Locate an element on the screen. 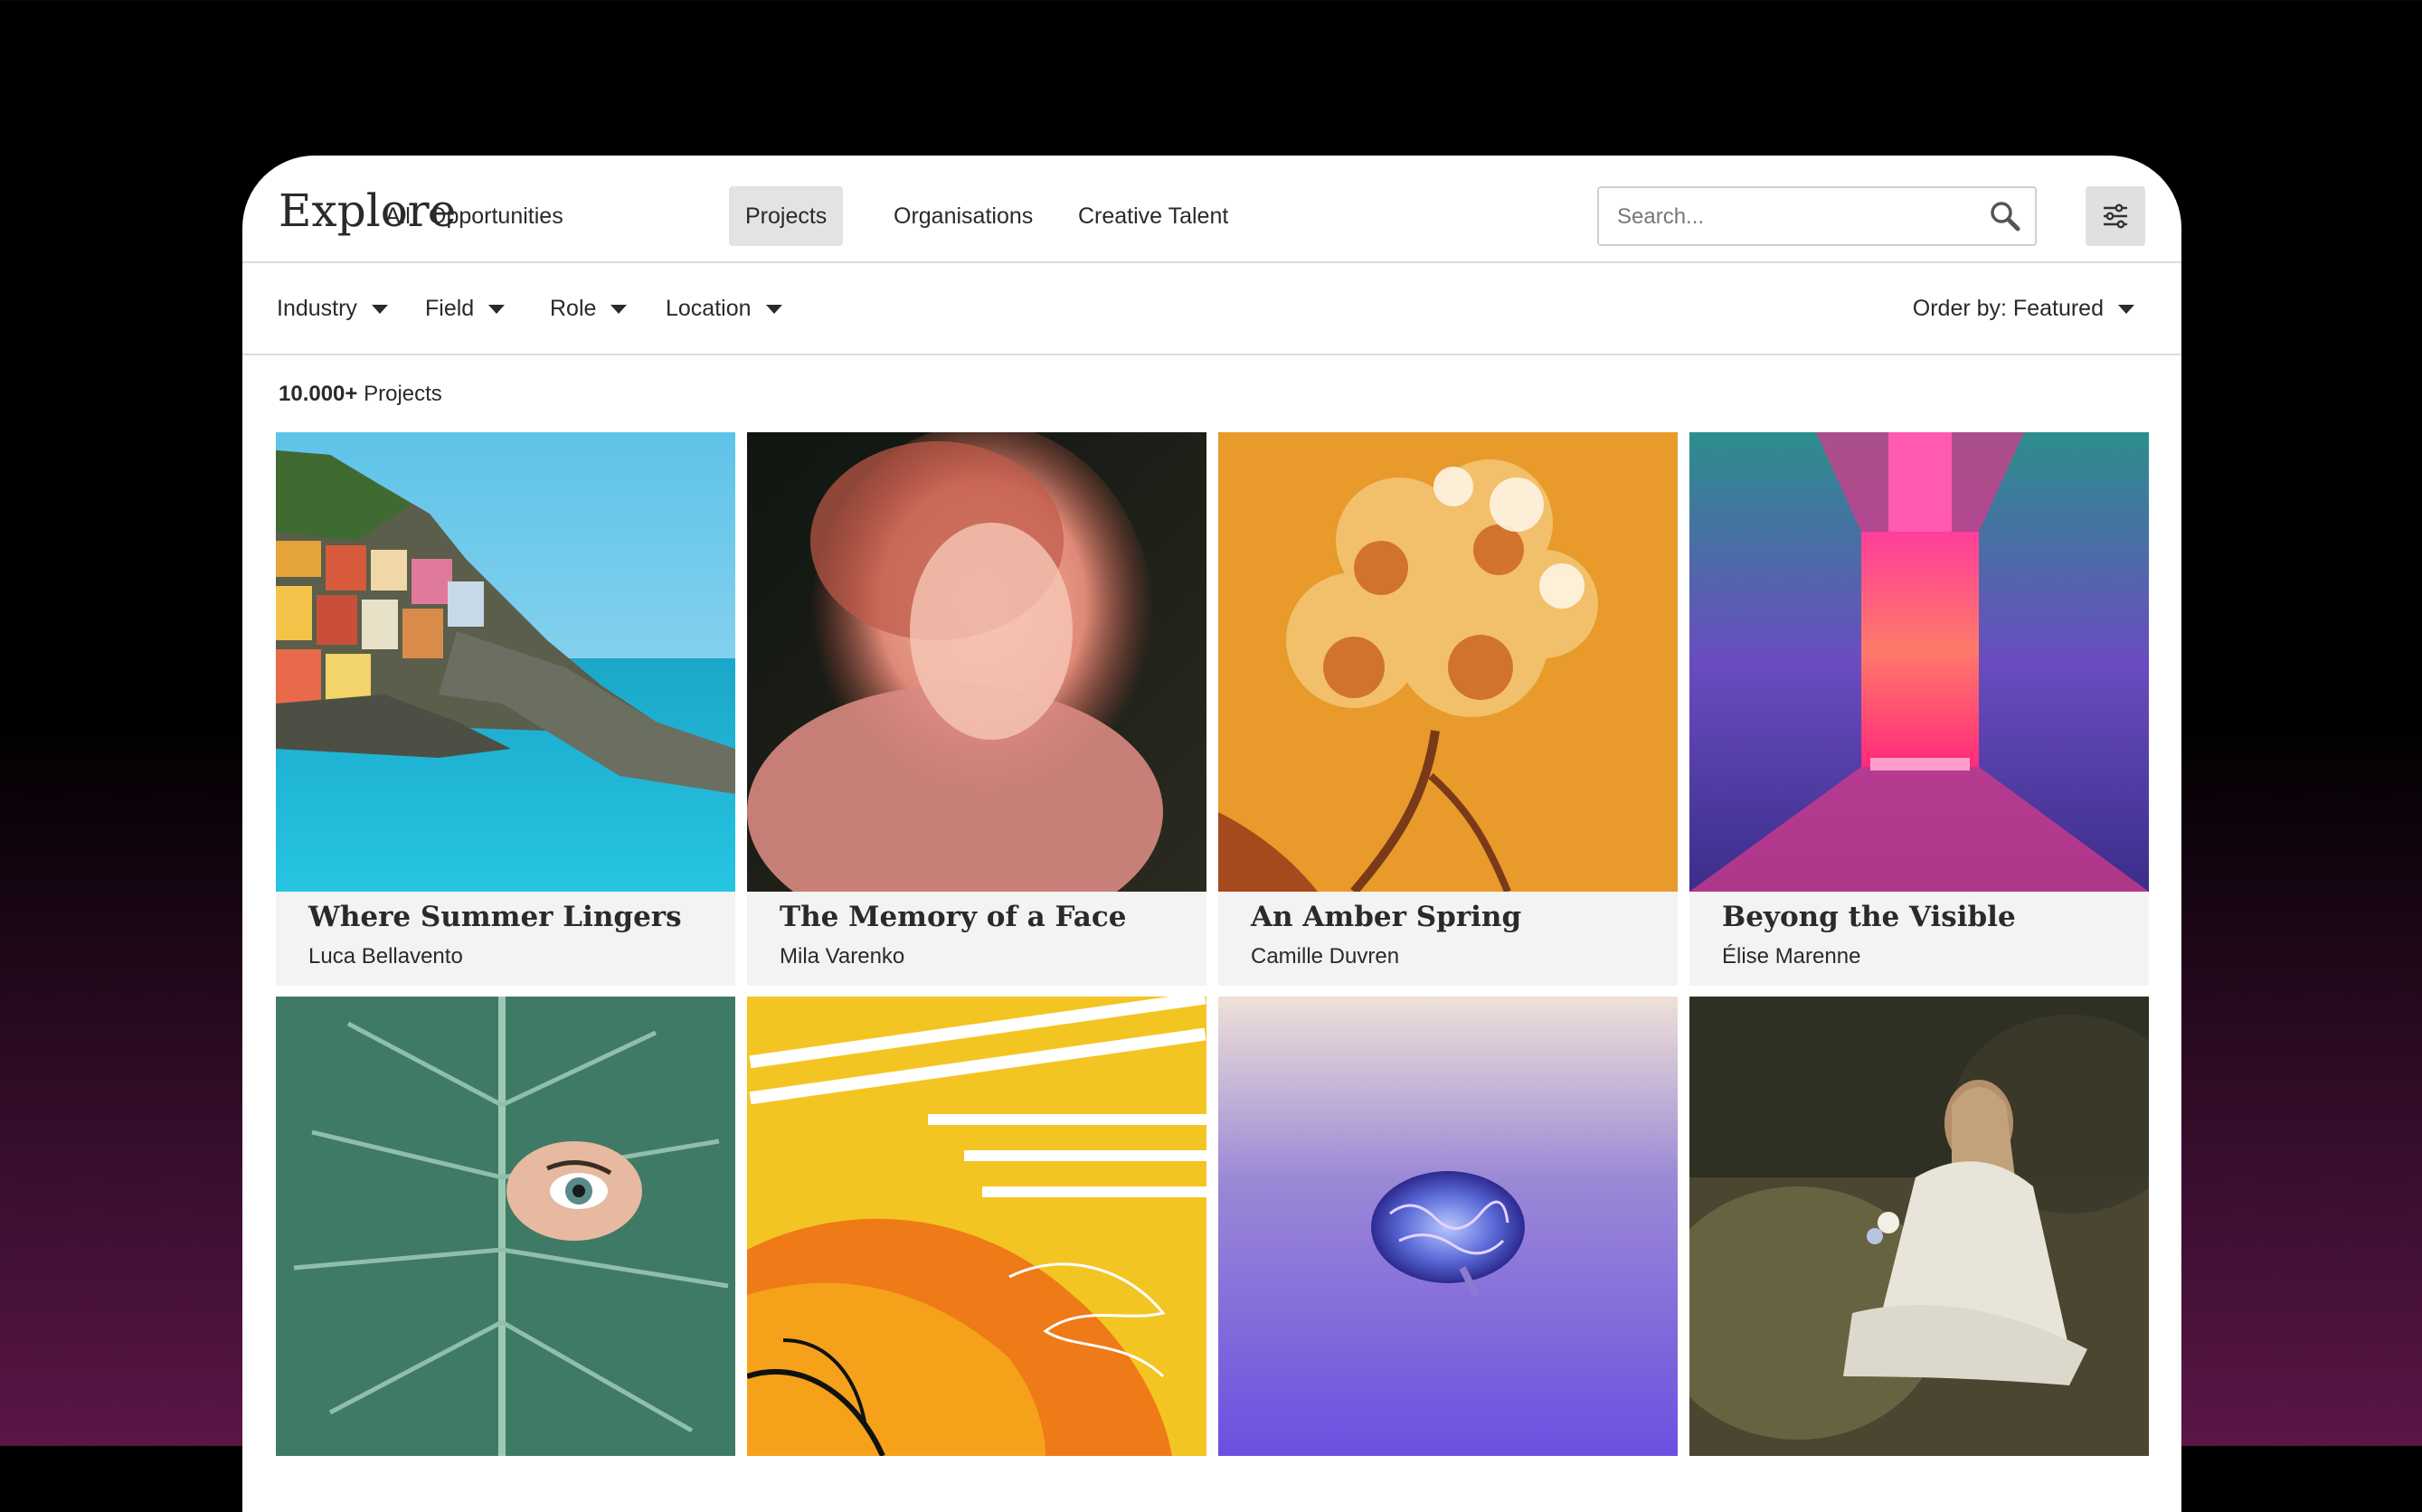 Image resolution: width=2422 pixels, height=1512 pixels. project-card: An Amber Spring Camille Duvren is located at coordinates (1448, 709).